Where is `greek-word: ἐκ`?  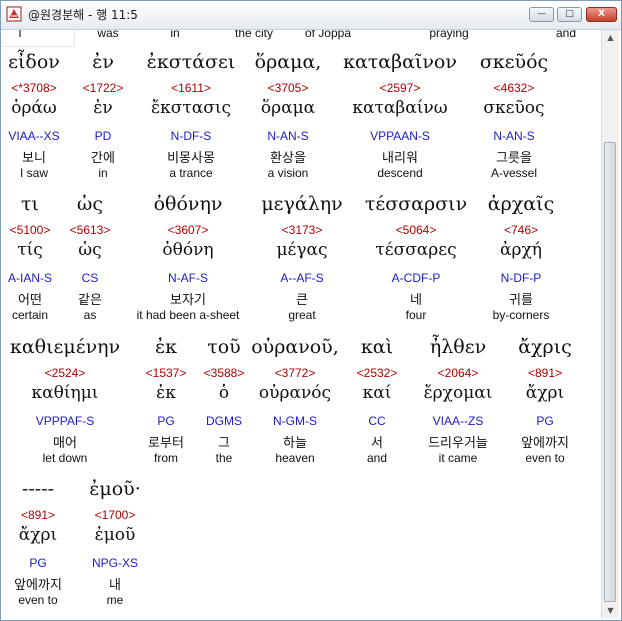
greek-word: ἐκ is located at coordinates (166, 347).